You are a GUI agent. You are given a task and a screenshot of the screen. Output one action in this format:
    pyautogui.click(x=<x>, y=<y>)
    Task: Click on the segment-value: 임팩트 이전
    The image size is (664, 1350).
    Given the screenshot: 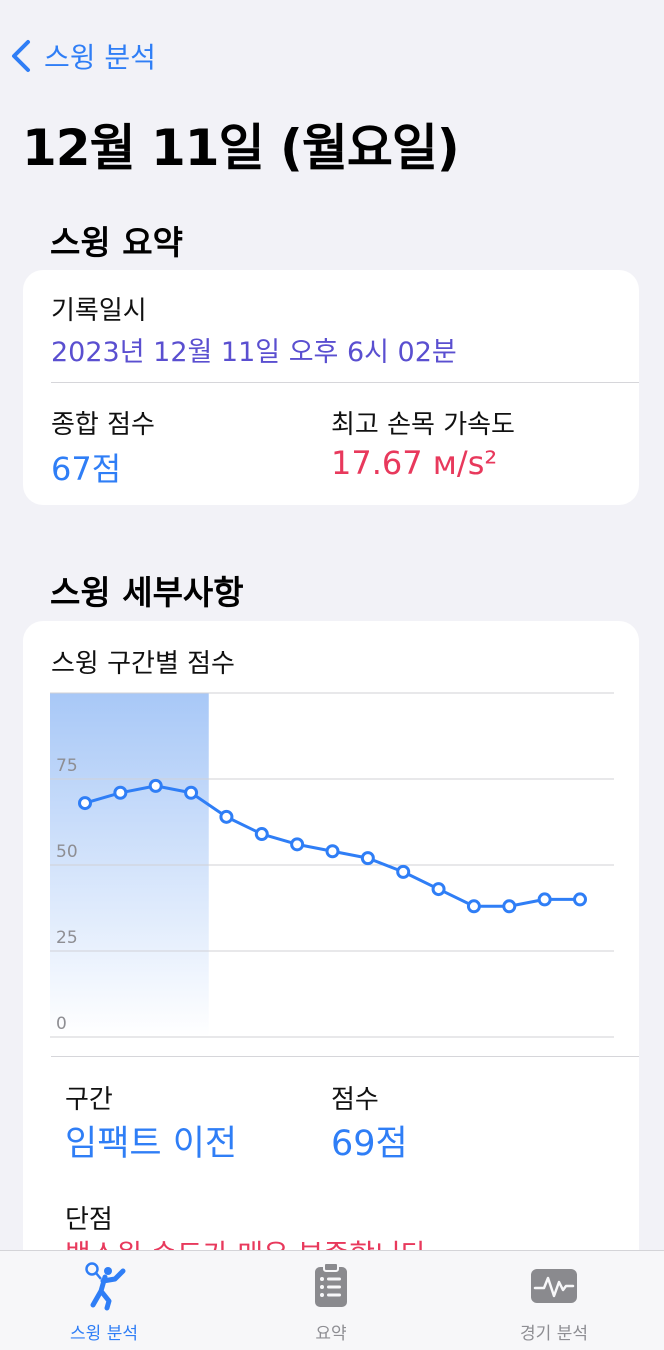 What is the action you would take?
    pyautogui.click(x=151, y=1144)
    